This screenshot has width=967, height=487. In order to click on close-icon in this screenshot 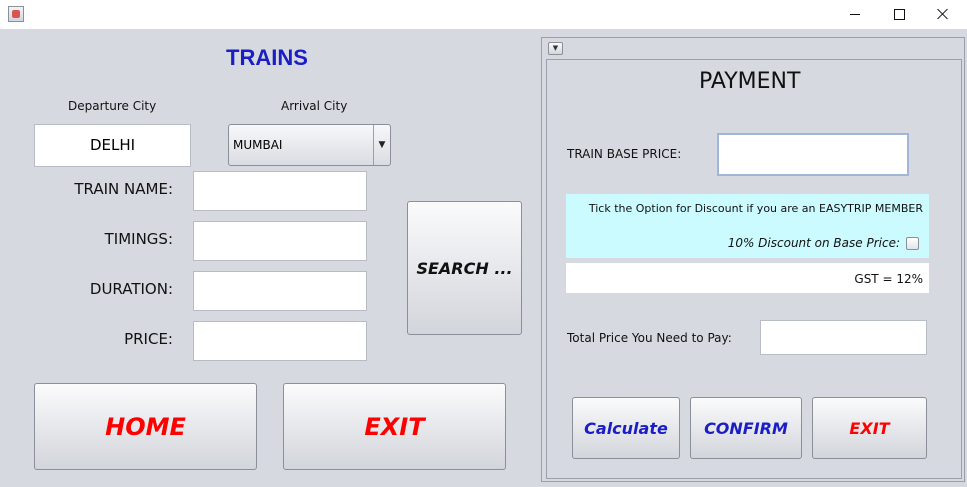, I will do `click(943, 14)`.